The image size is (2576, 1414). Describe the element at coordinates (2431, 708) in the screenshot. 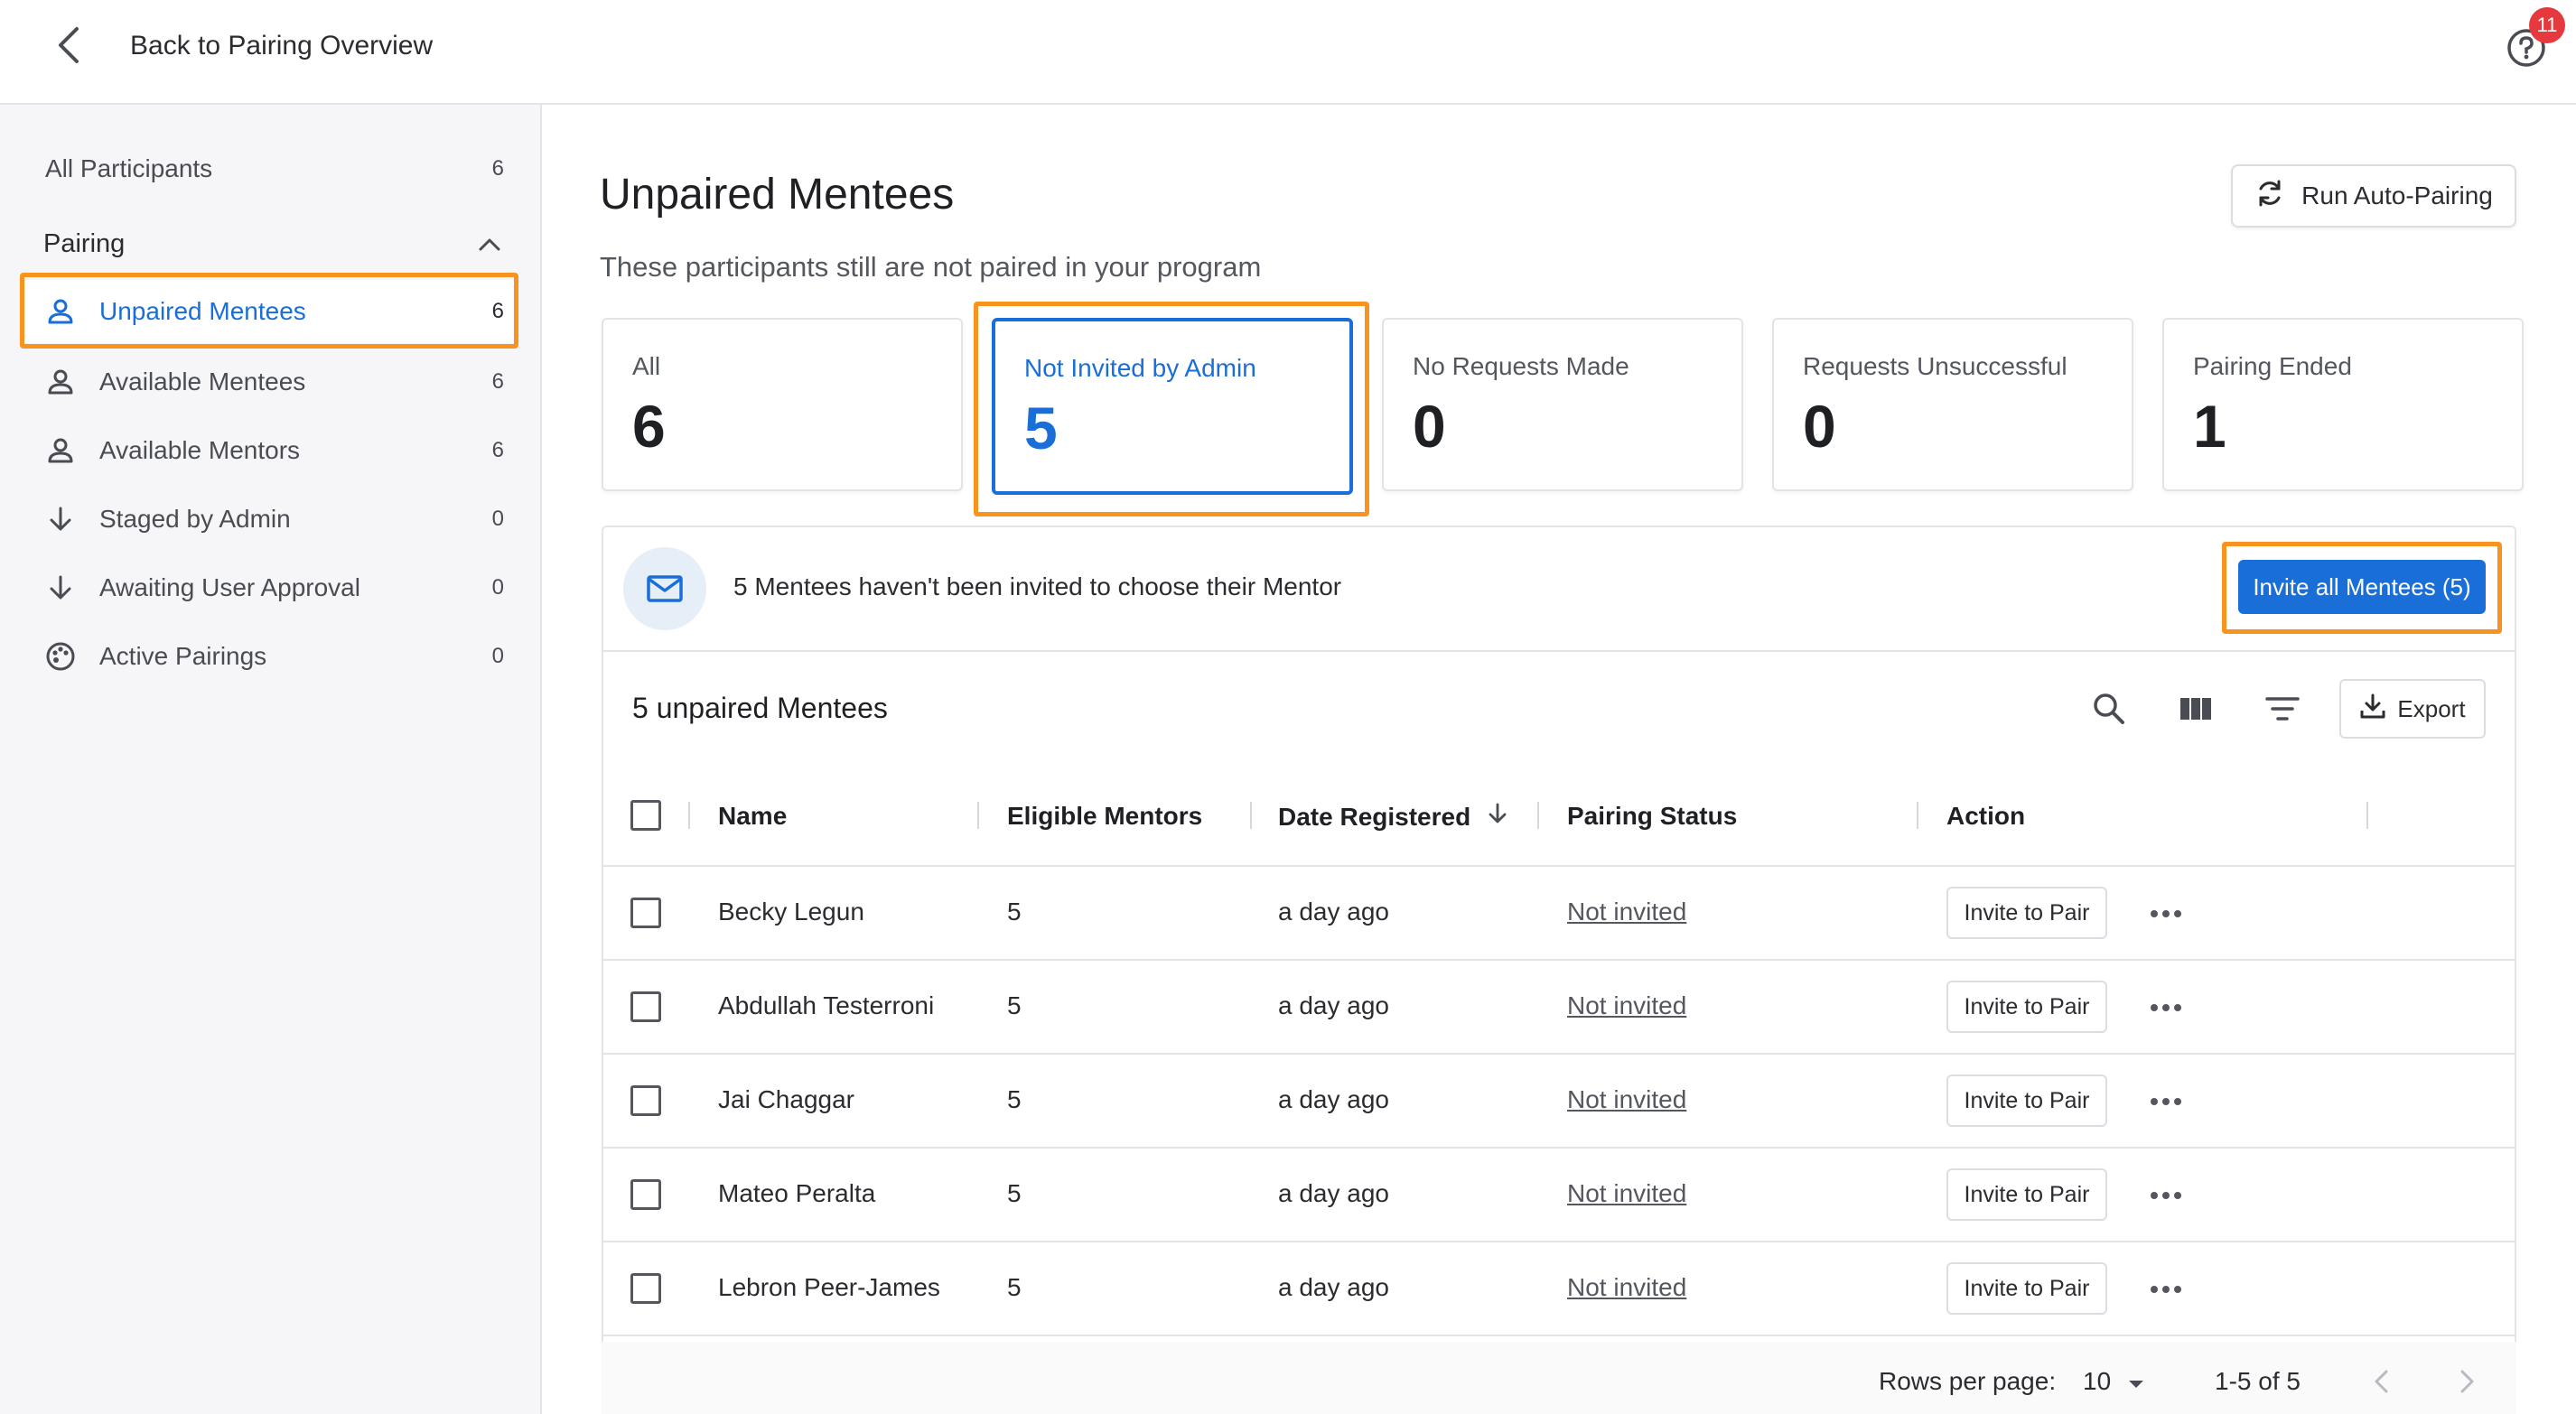

I see `export-label: Export` at that location.